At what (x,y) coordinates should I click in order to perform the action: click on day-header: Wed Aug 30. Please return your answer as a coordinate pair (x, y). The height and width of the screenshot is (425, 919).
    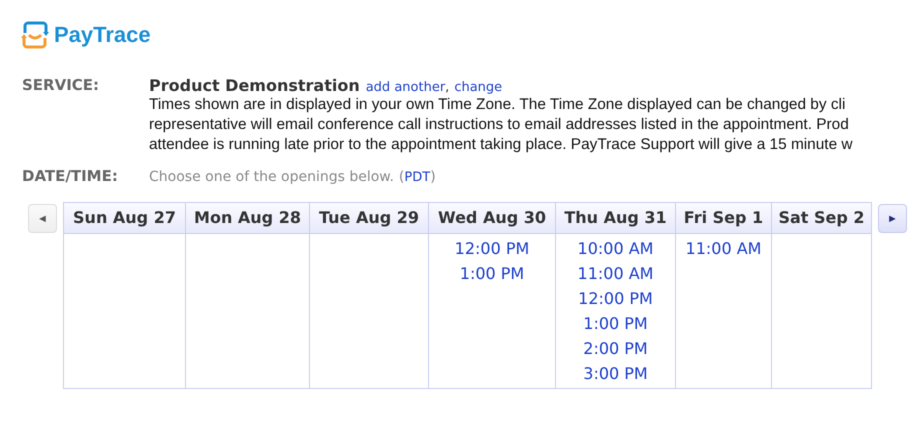
    Looking at the image, I should click on (492, 218).